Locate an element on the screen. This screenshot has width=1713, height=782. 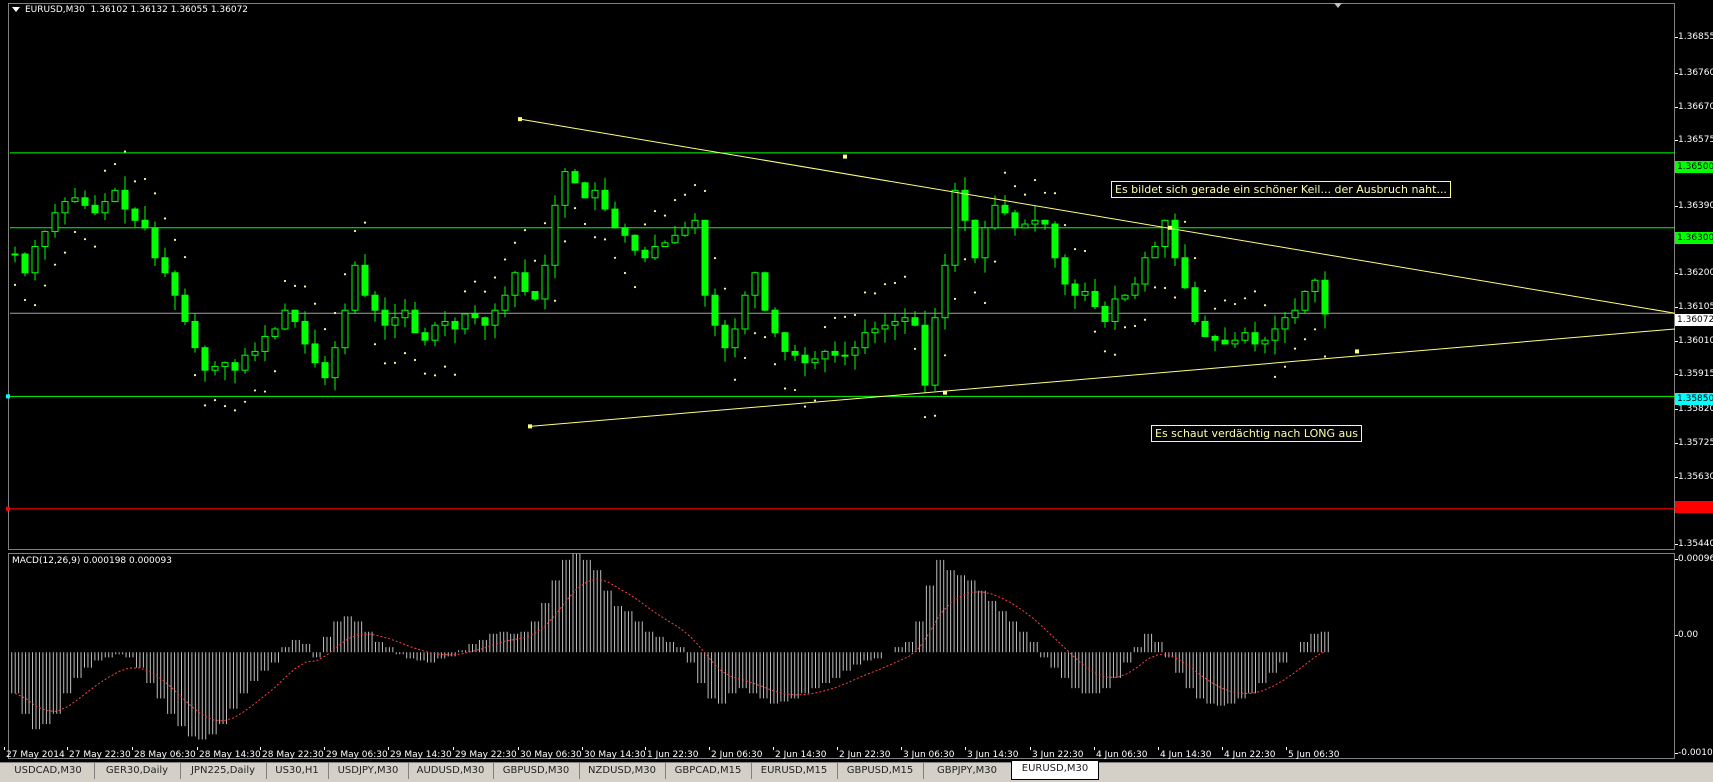
tab-us30-h1: US30,H1 is located at coordinates (297, 771).